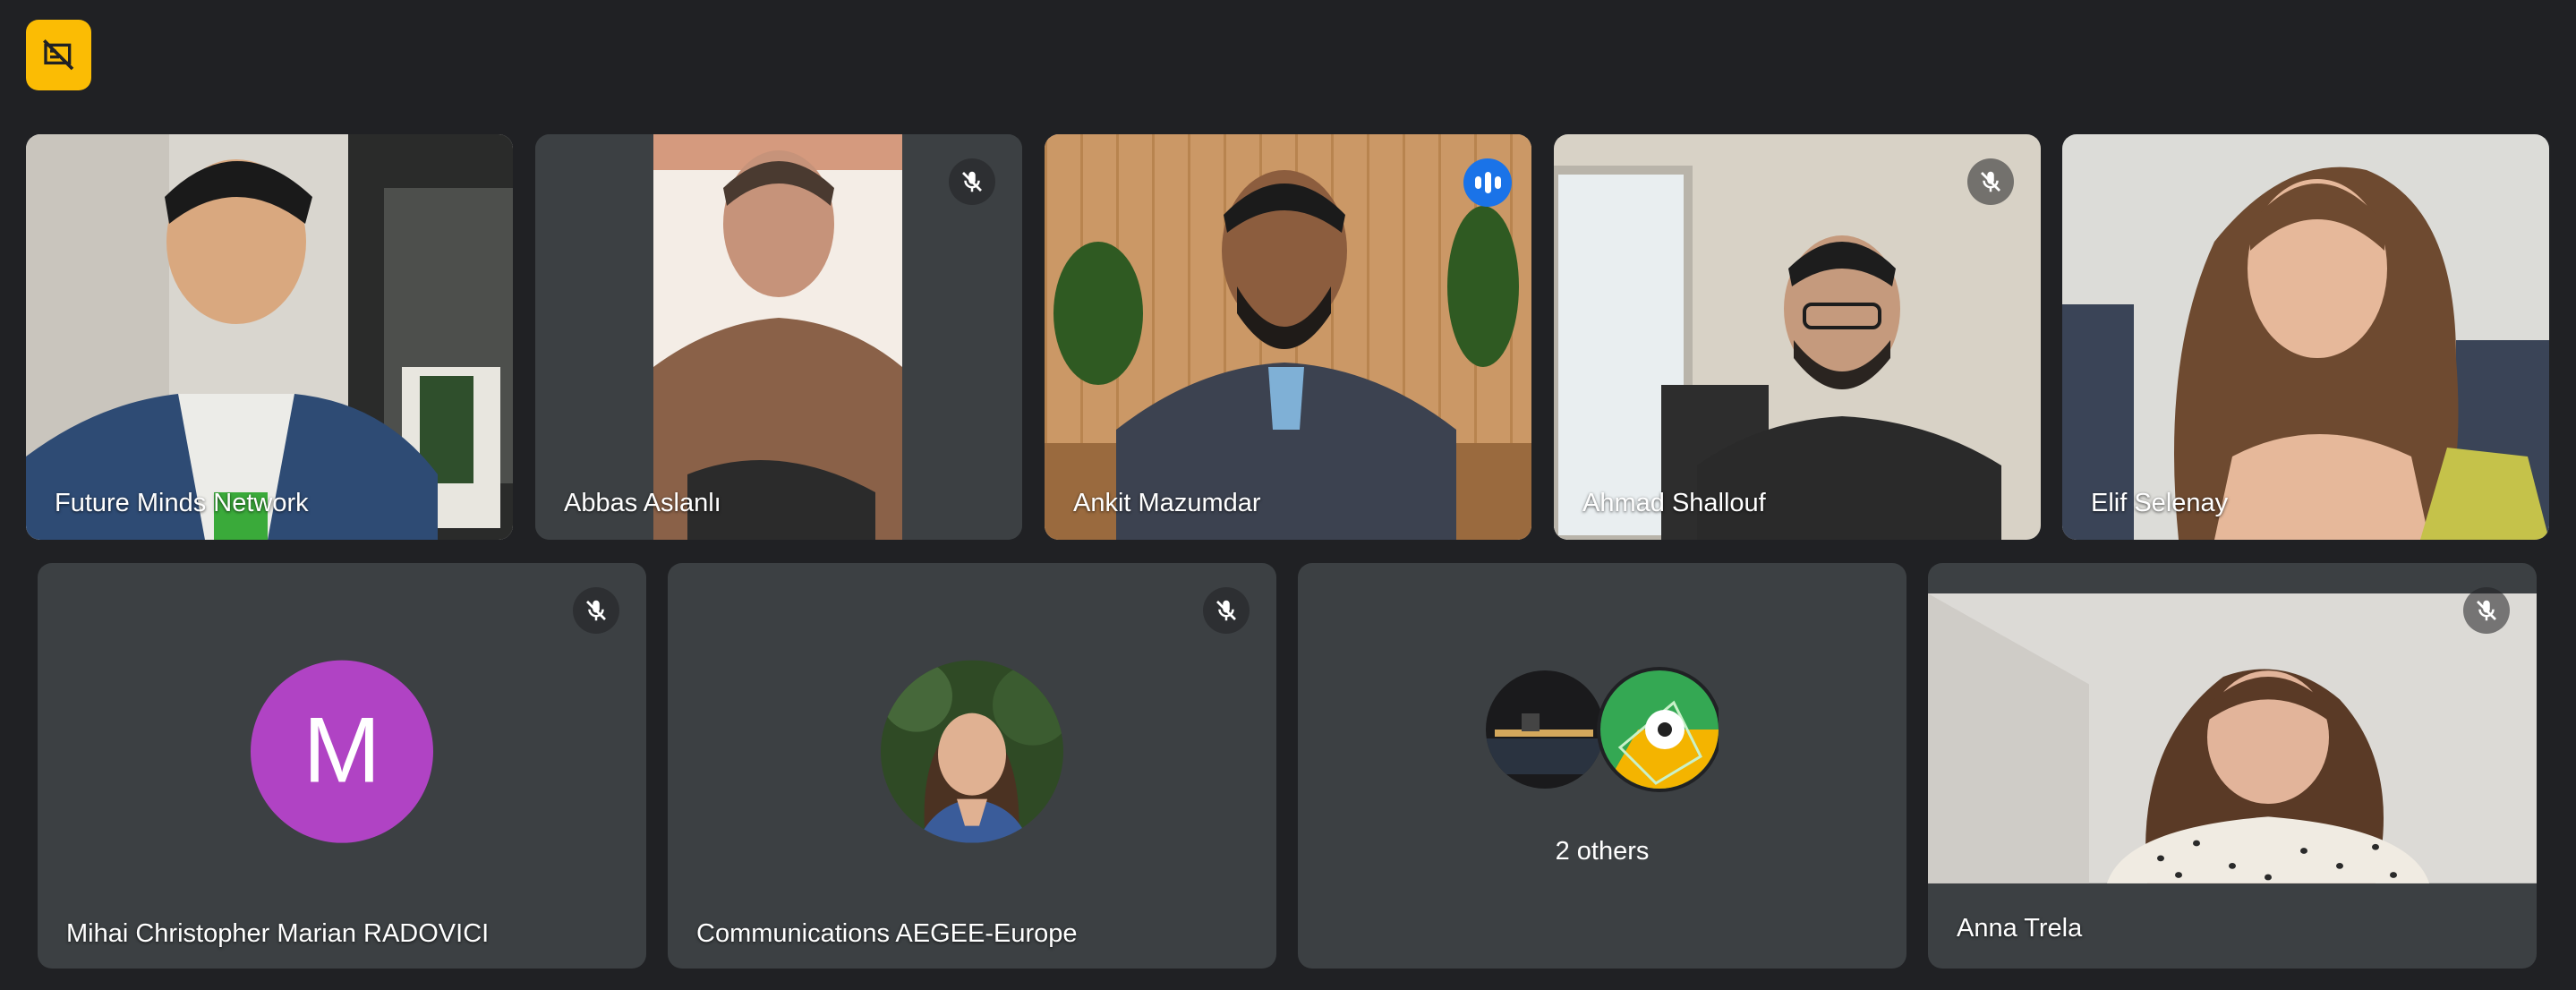  I want to click on participant-tile: Ahmad Shallouf, so click(1797, 337).